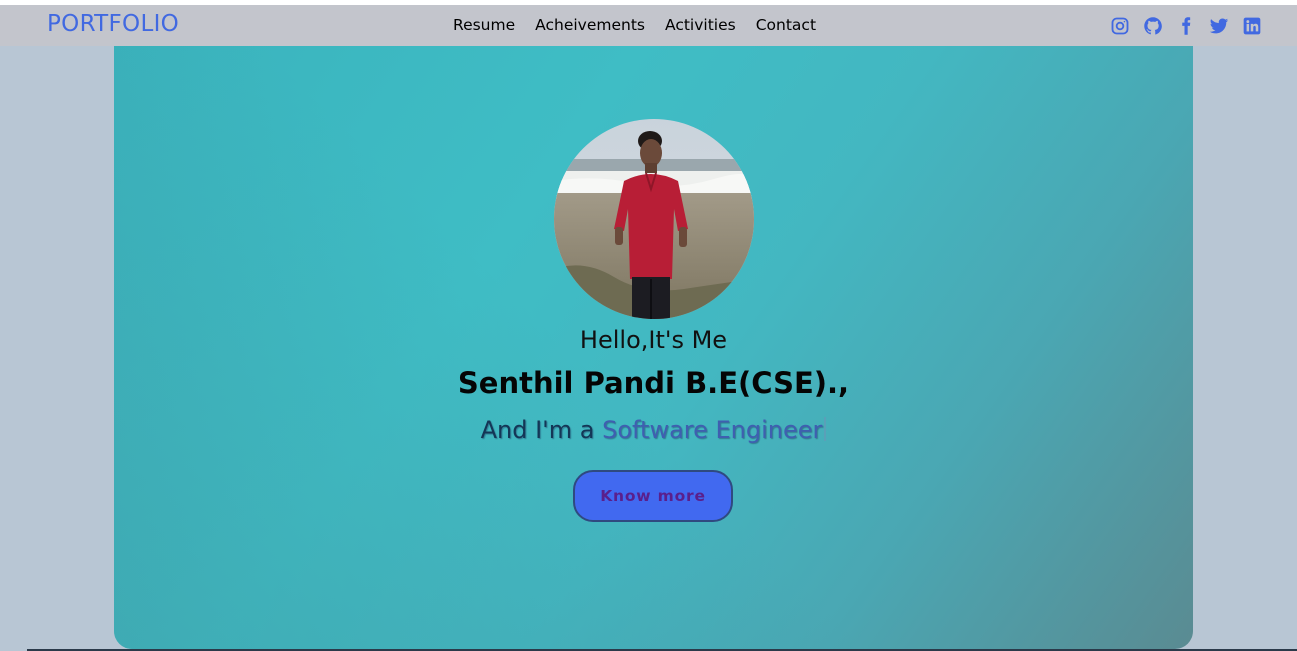 The height and width of the screenshot is (651, 1297). I want to click on nav-link-contact: Contact, so click(786, 25).